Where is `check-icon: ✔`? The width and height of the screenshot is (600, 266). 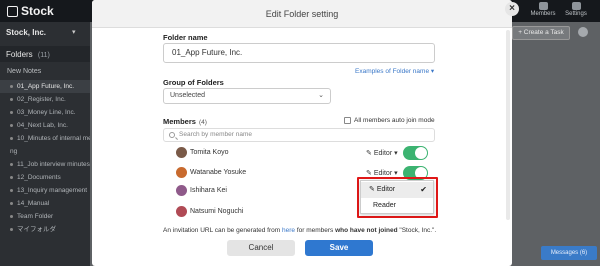 check-icon: ✔ is located at coordinates (423, 189).